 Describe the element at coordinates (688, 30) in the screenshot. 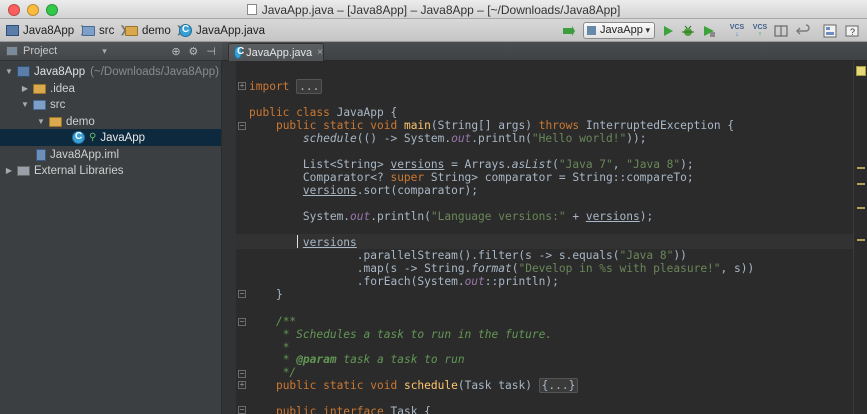

I see `debug-icon` at that location.